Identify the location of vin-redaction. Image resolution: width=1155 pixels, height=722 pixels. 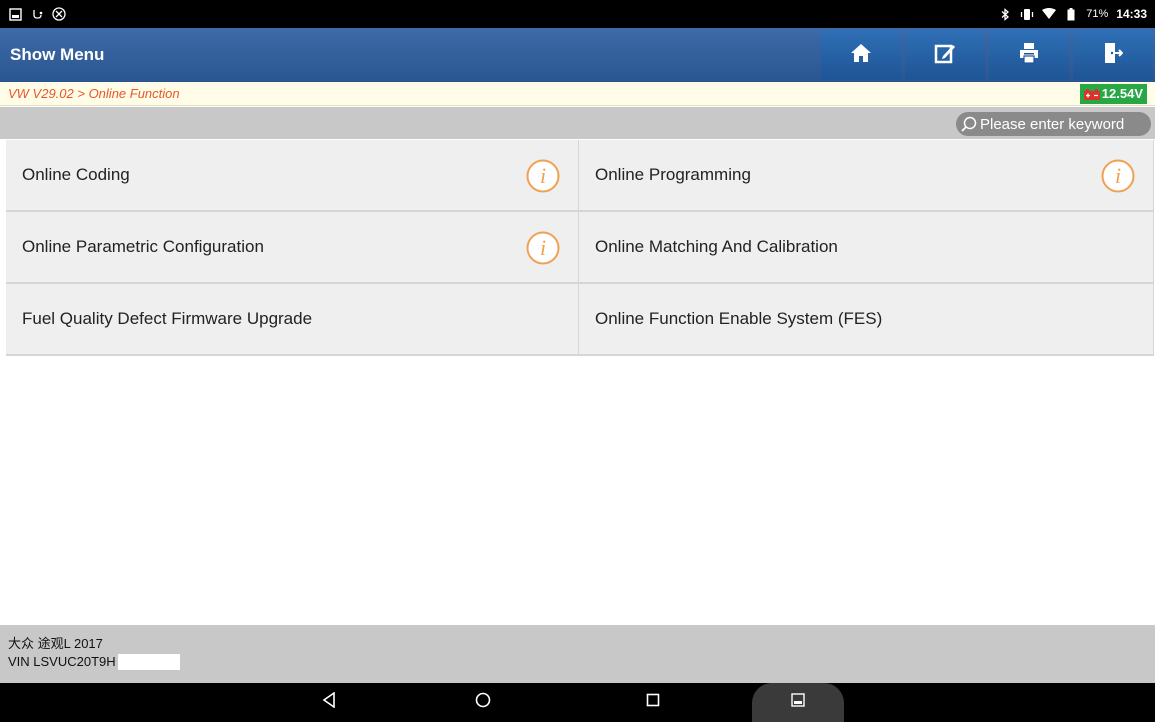
(148, 662).